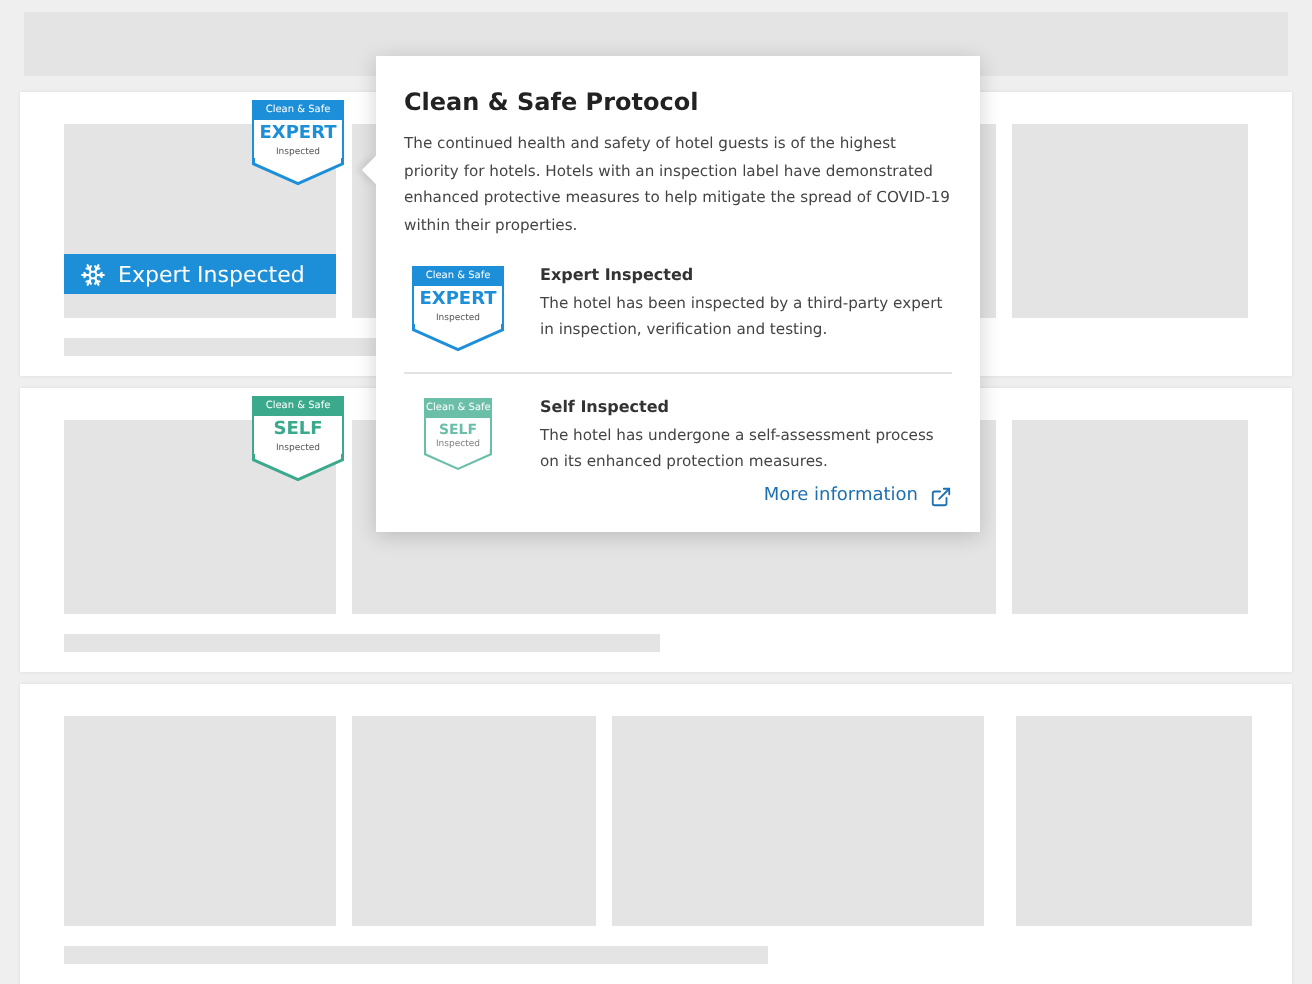 This screenshot has height=984, width=1312. I want to click on popover-title: Clean & Safe Protocol, so click(552, 102).